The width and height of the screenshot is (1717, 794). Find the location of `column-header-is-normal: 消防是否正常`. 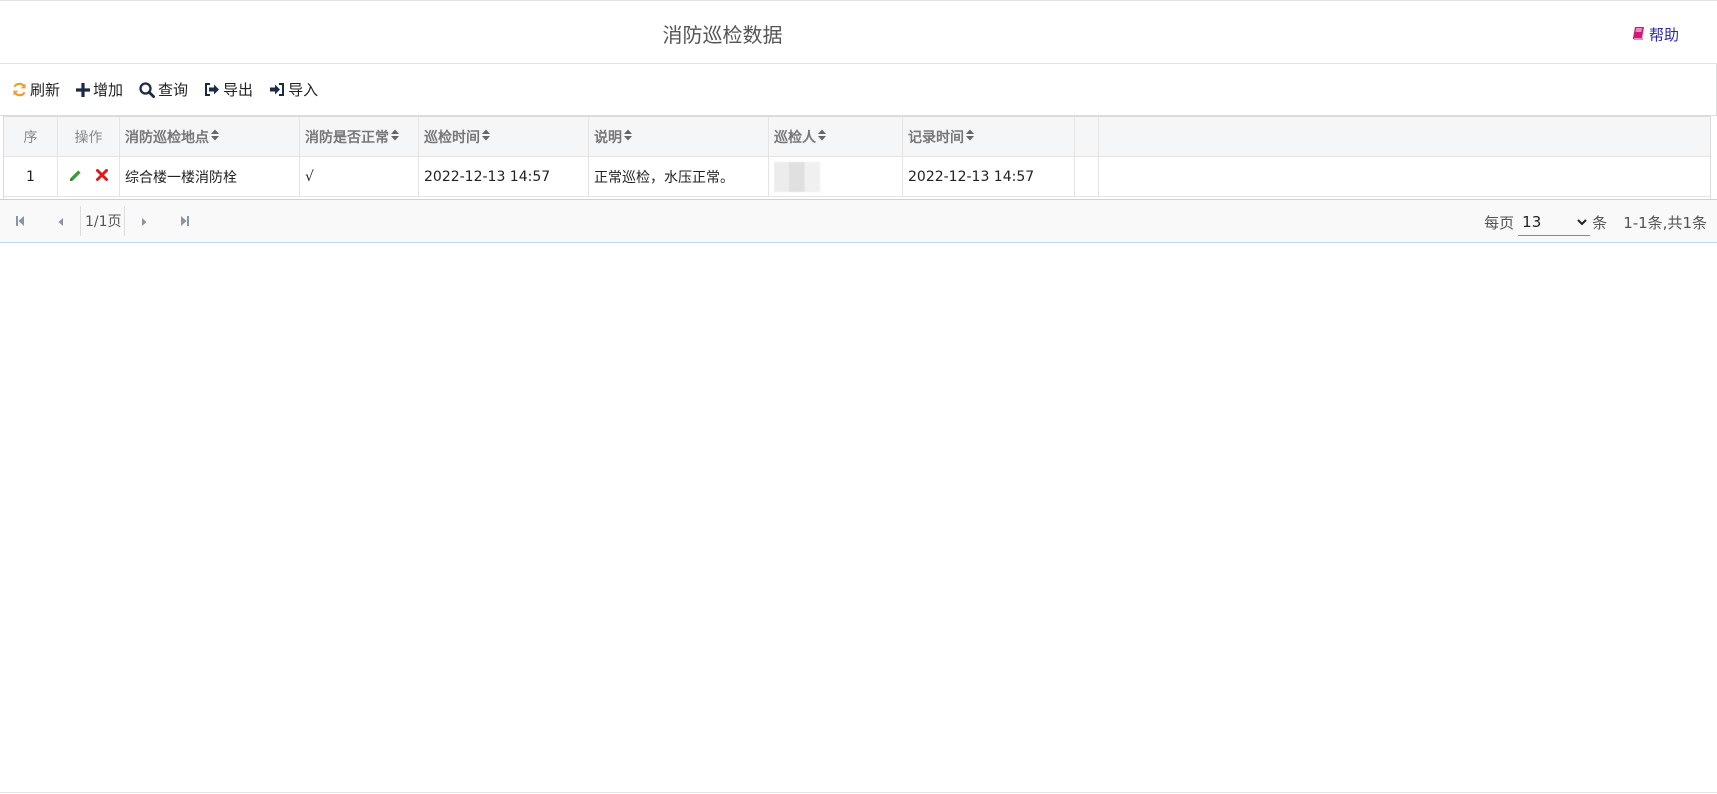

column-header-is-normal: 消防是否正常 is located at coordinates (359, 137).